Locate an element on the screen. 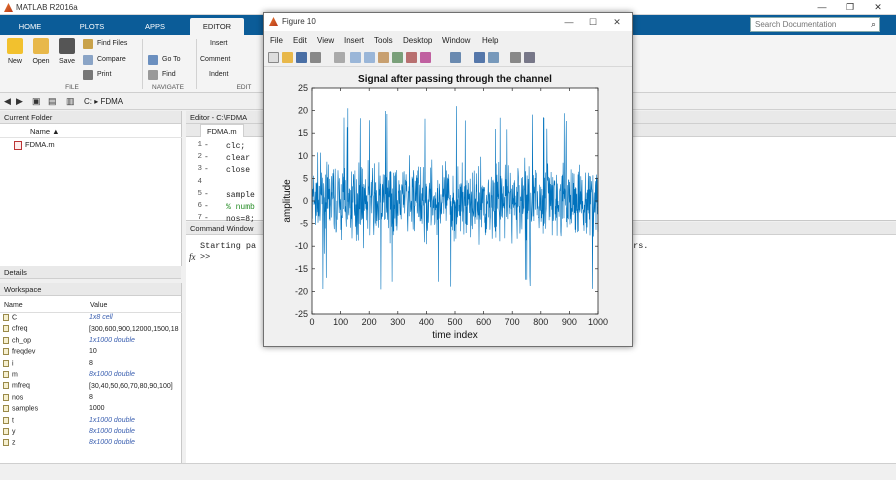  menu-window: Window is located at coordinates (456, 40).